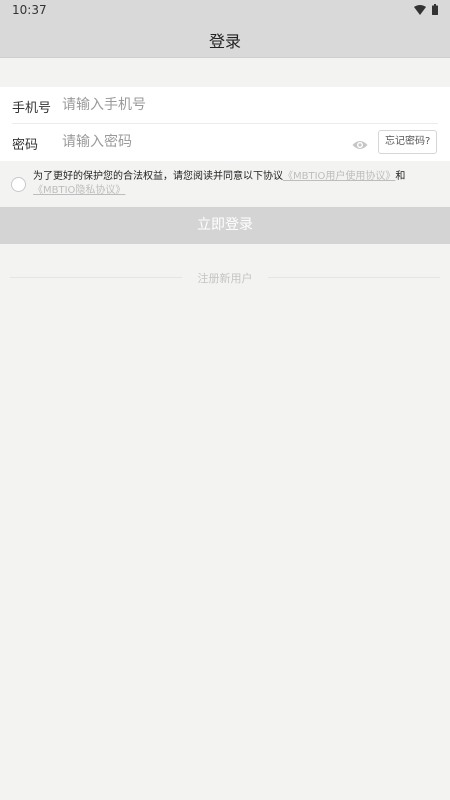 The width and height of the screenshot is (450, 800). Describe the element at coordinates (25, 145) in the screenshot. I see `password-label: 密码` at that location.